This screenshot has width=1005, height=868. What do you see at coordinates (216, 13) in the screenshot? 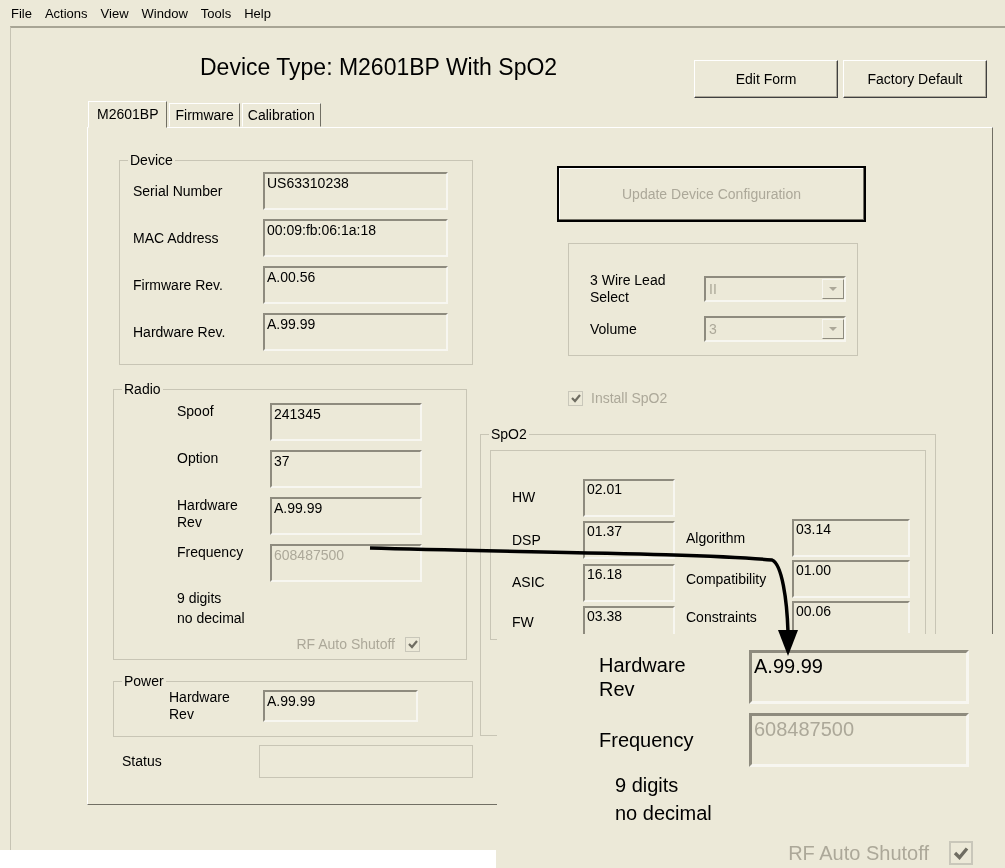
I see `menu-item: Tools` at bounding box center [216, 13].